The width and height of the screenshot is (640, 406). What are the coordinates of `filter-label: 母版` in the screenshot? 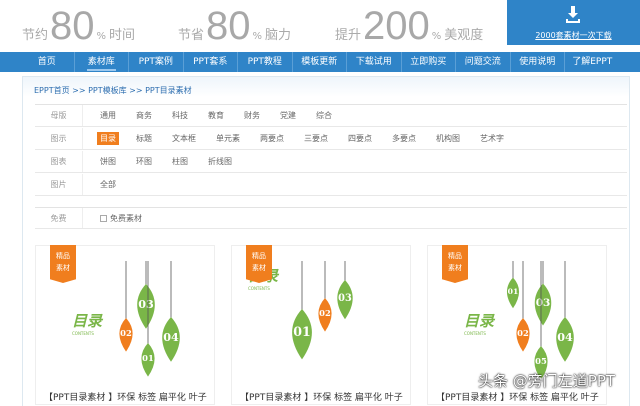 It's located at (59, 115).